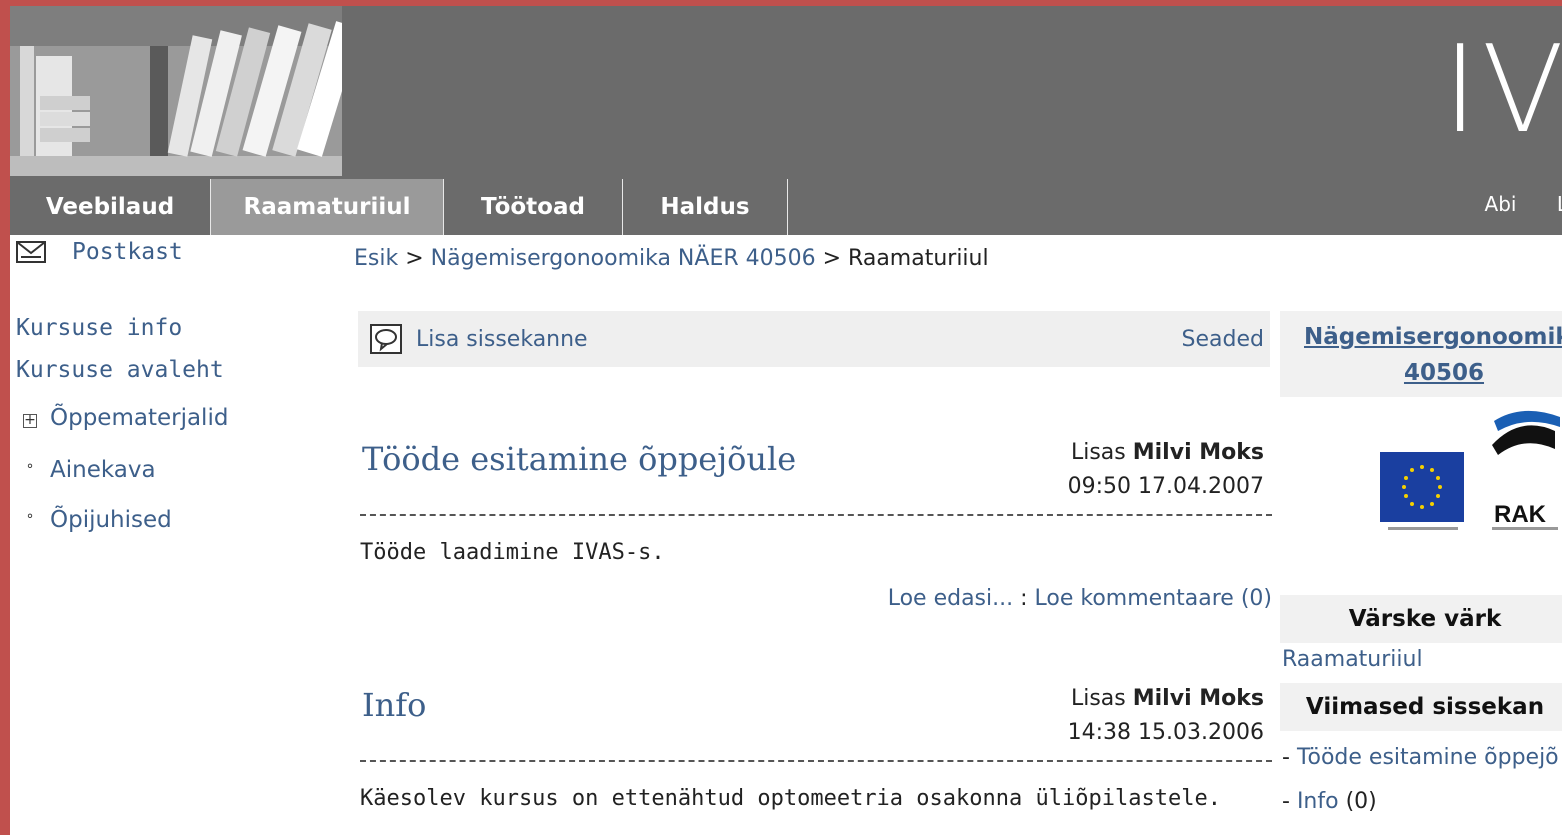  I want to click on tree-item-label: Õpijuhised, so click(111, 520).